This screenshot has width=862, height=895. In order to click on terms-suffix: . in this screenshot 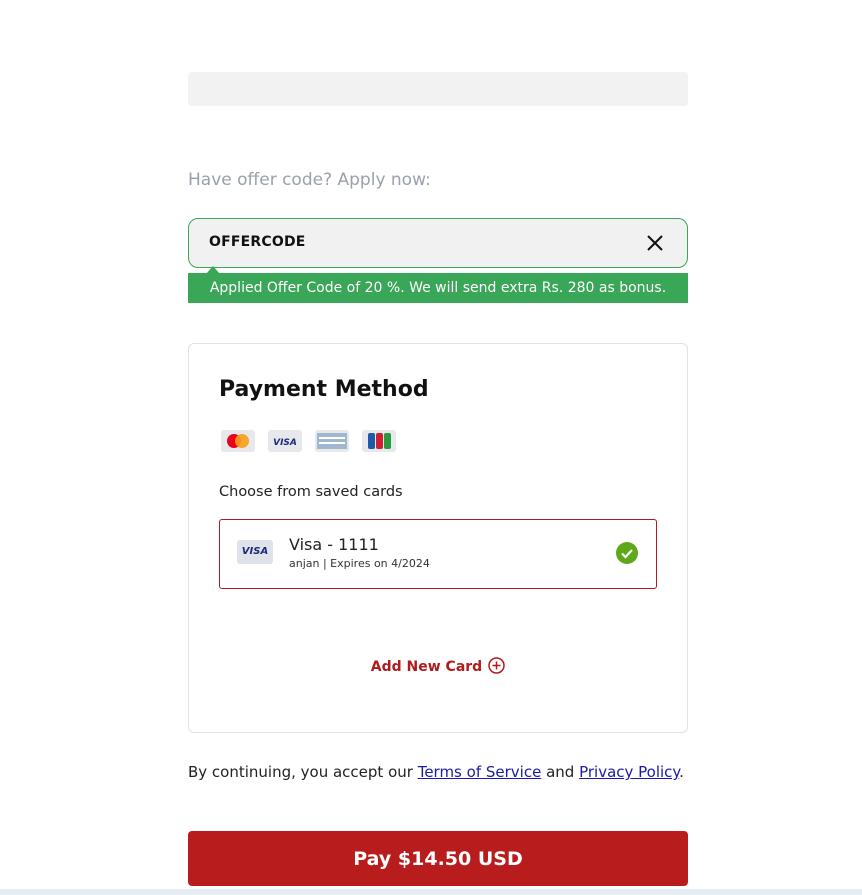, I will do `click(681, 772)`.